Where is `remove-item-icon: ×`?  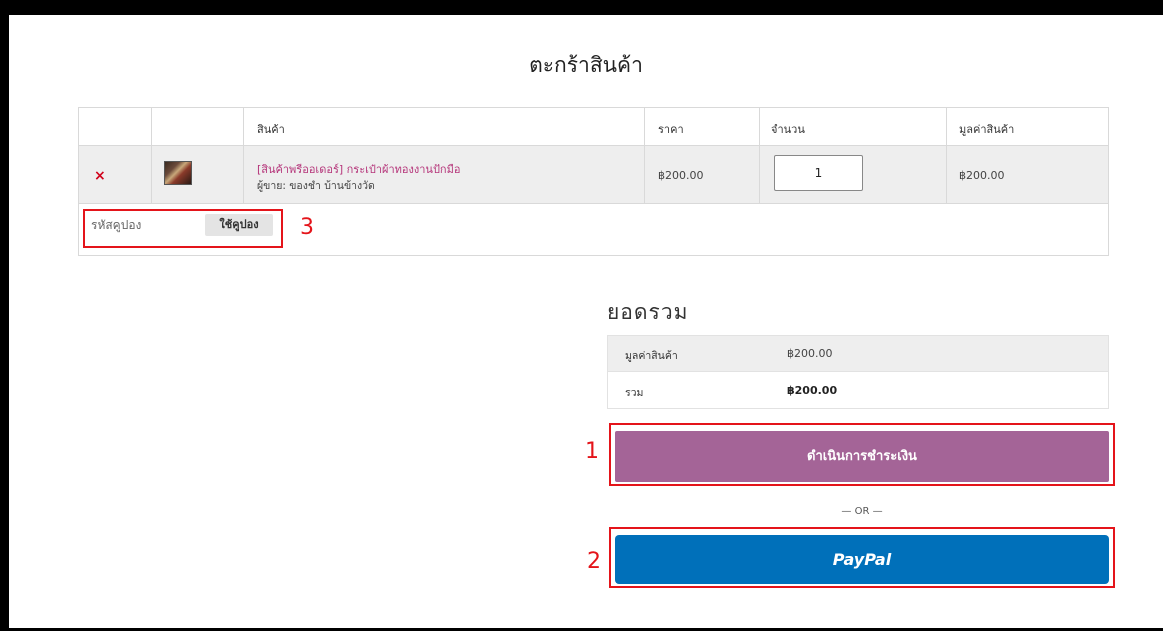
remove-item-icon: × is located at coordinates (100, 176).